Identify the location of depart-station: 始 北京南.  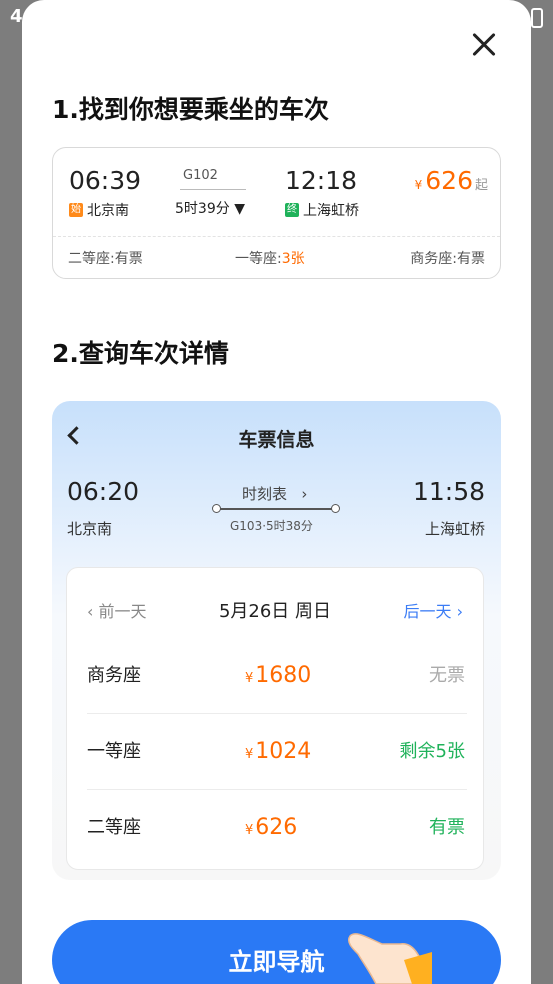
(99, 210).